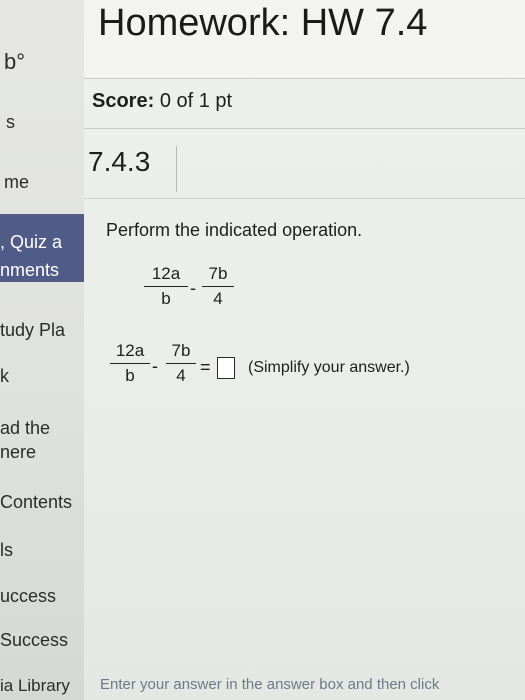 The image size is (525, 700). I want to click on answer-fraction-2-numerator: 7b, so click(181, 350).